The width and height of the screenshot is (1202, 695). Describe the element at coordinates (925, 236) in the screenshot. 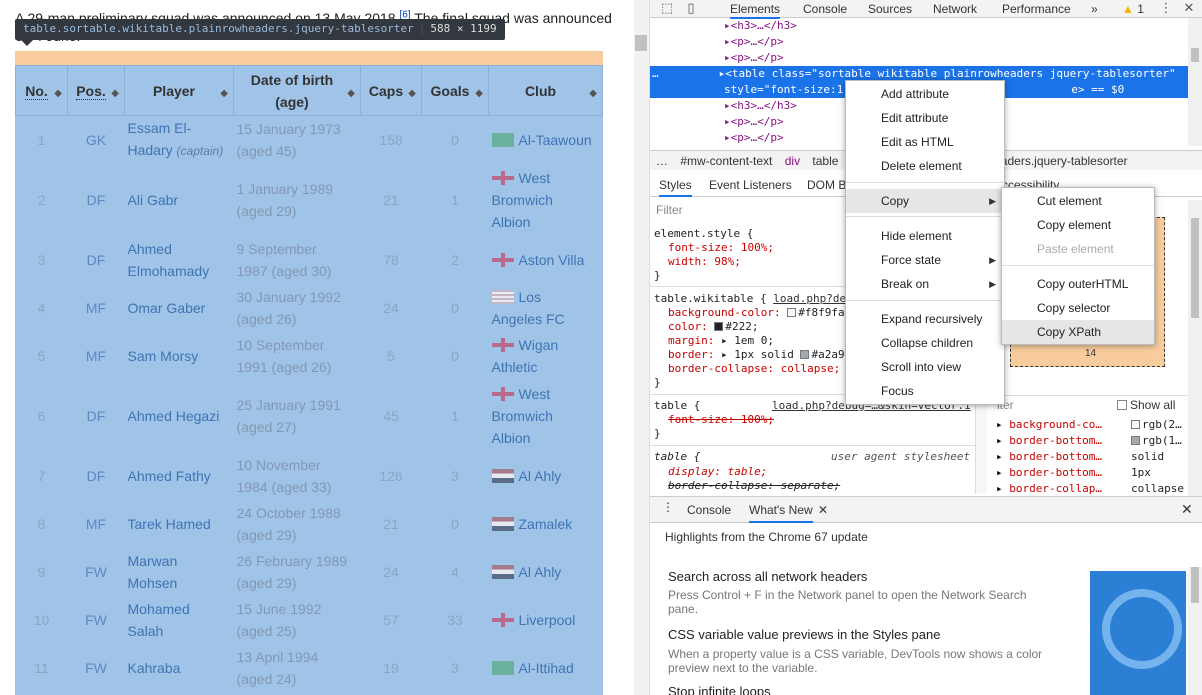

I see `menu-hide-element: Hide element` at that location.